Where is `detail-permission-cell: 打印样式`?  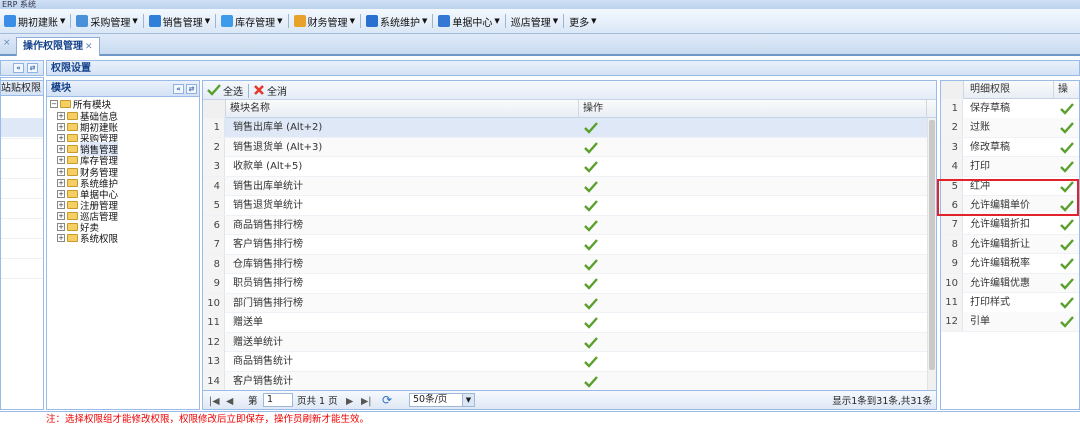
detail-permission-cell: 打印样式 is located at coordinates (990, 302).